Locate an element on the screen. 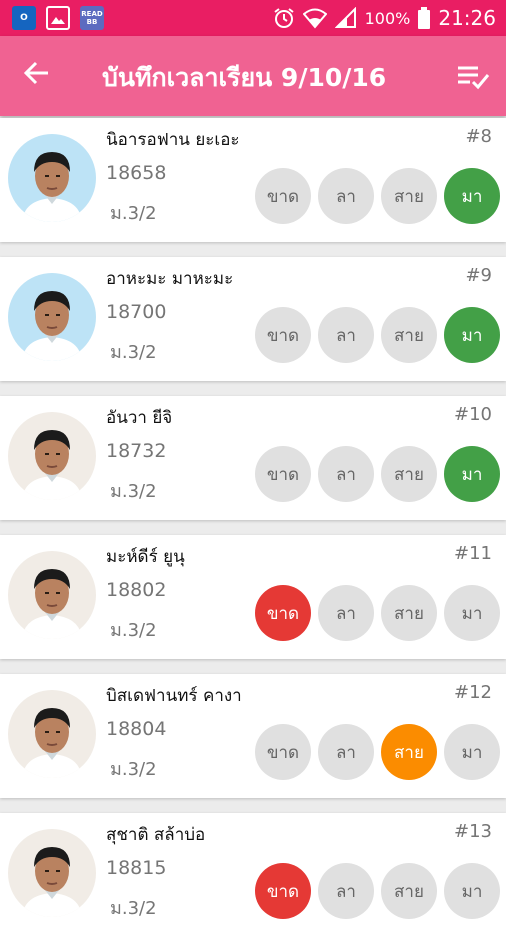 The height and width of the screenshot is (937, 506). student-id: 18804 is located at coordinates (136, 729).